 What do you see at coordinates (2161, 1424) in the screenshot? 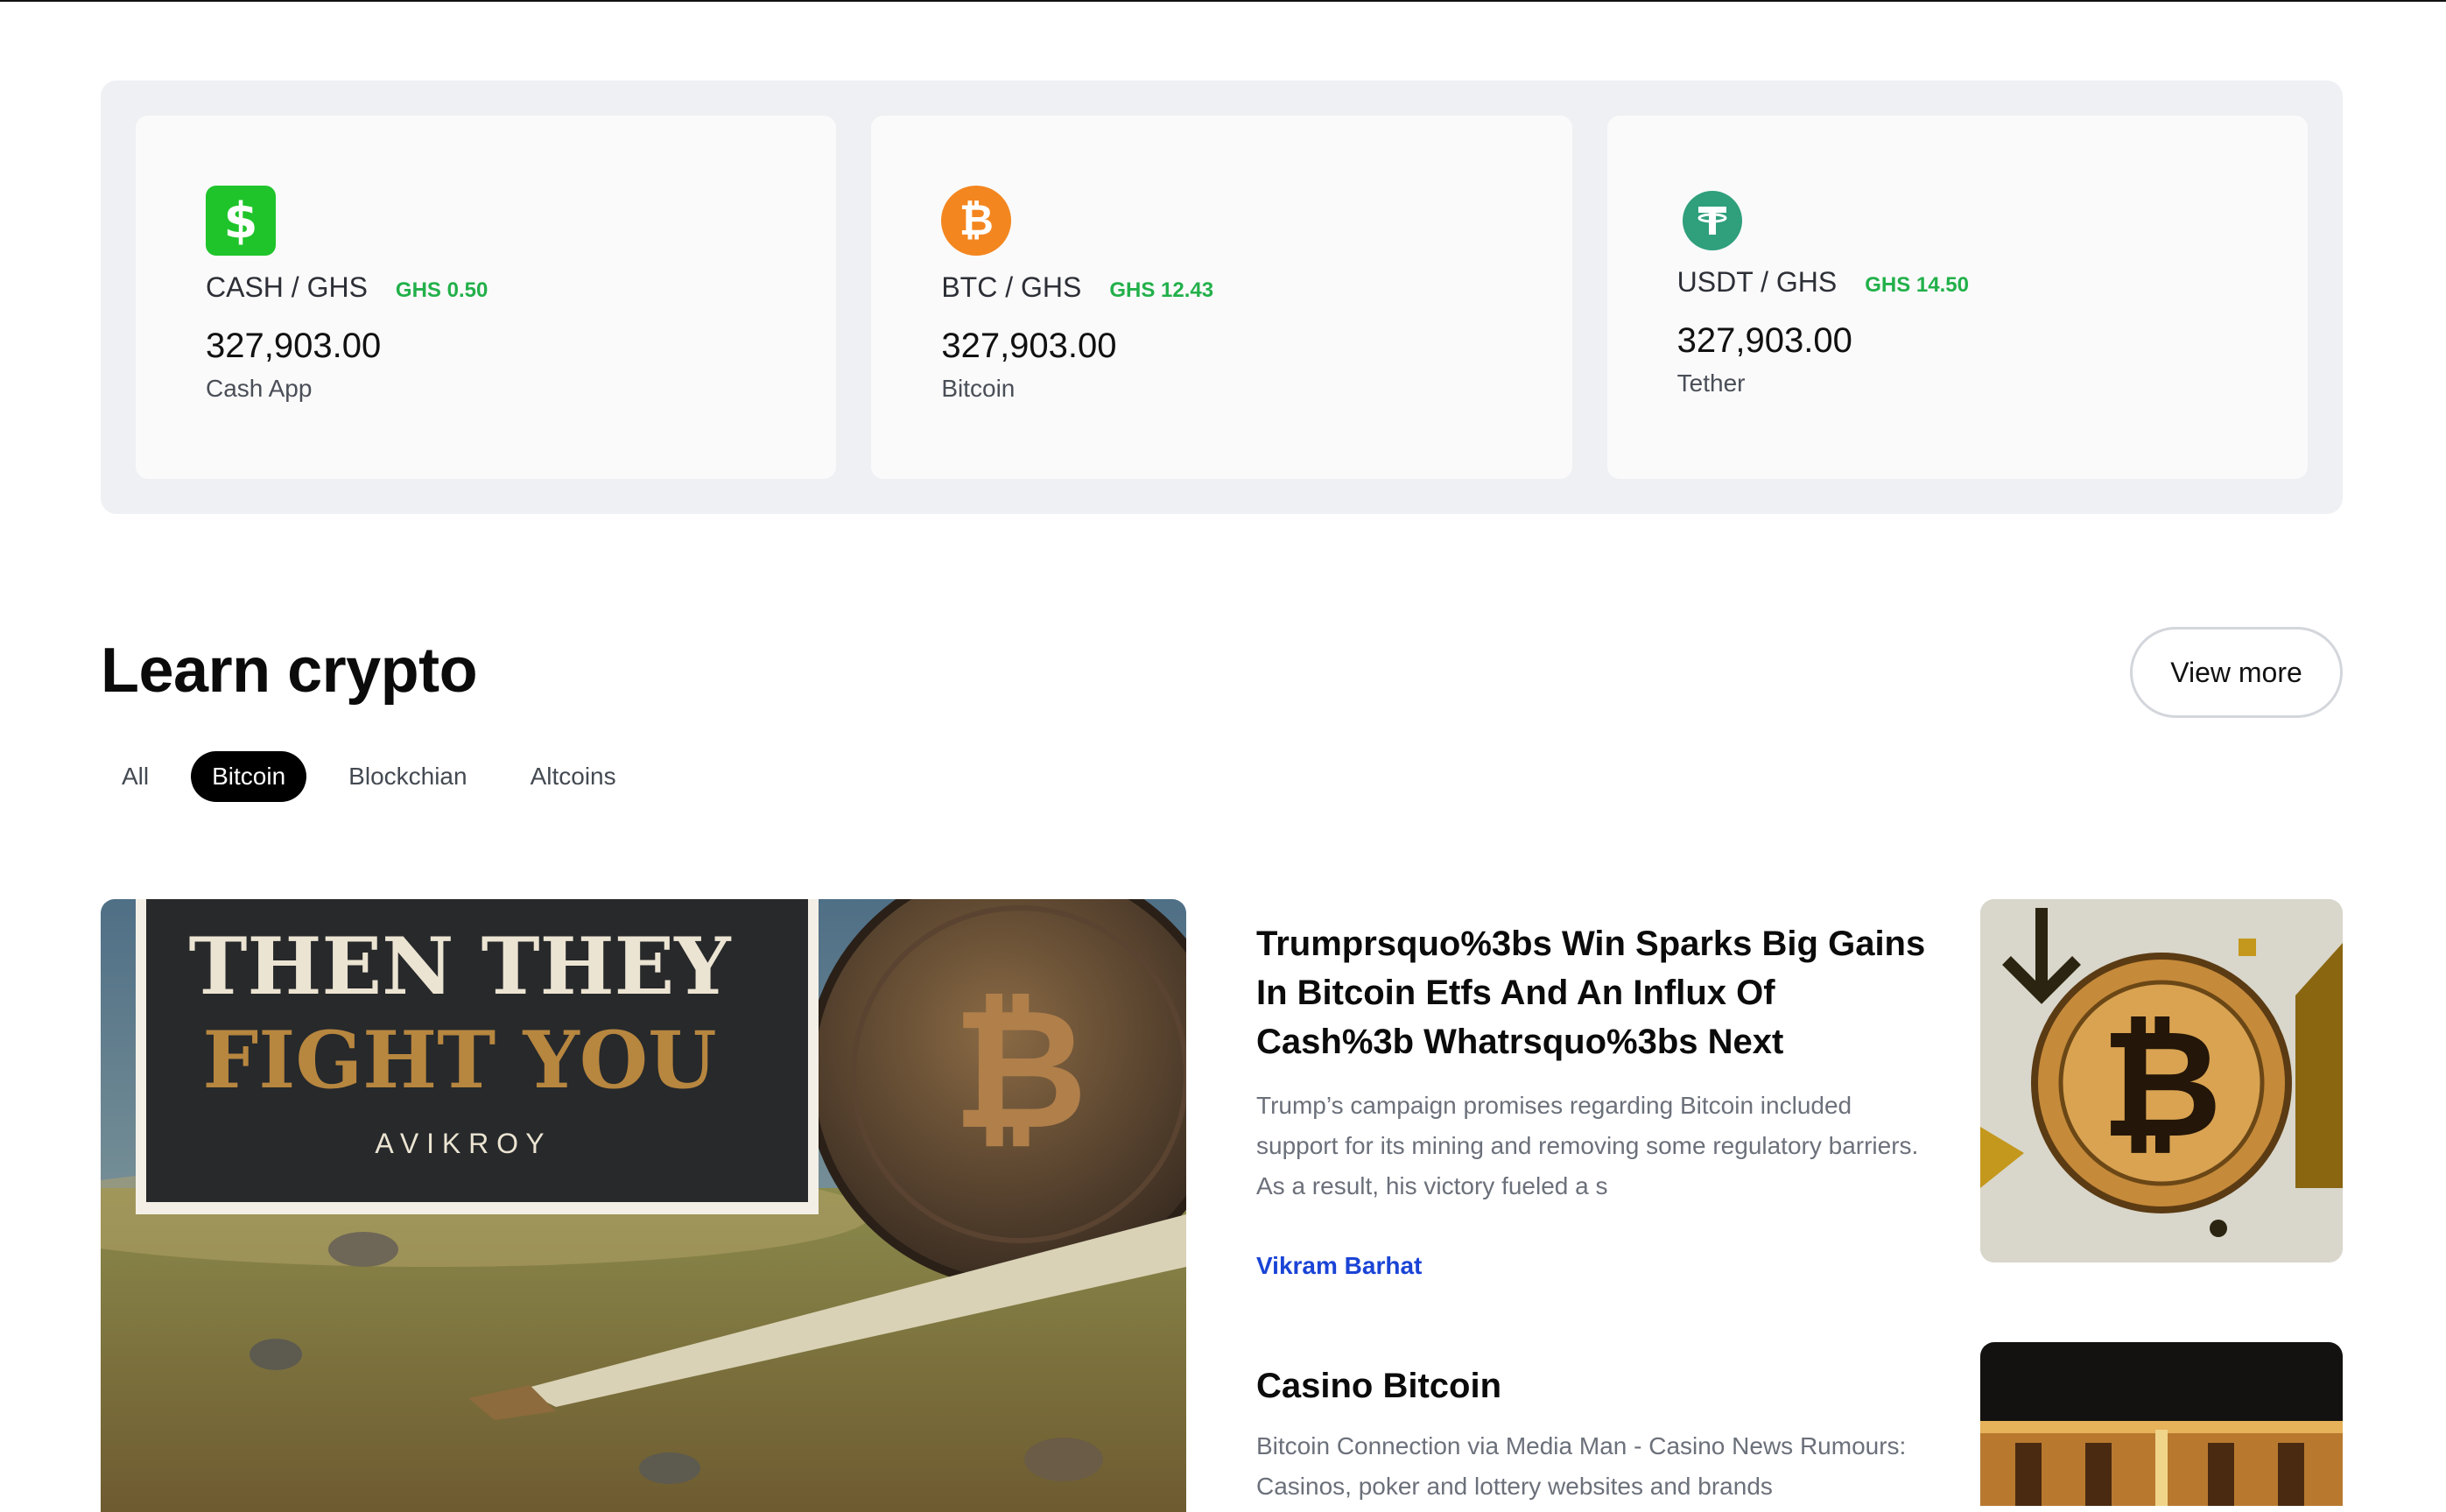
I see `article-thumbnail` at bounding box center [2161, 1424].